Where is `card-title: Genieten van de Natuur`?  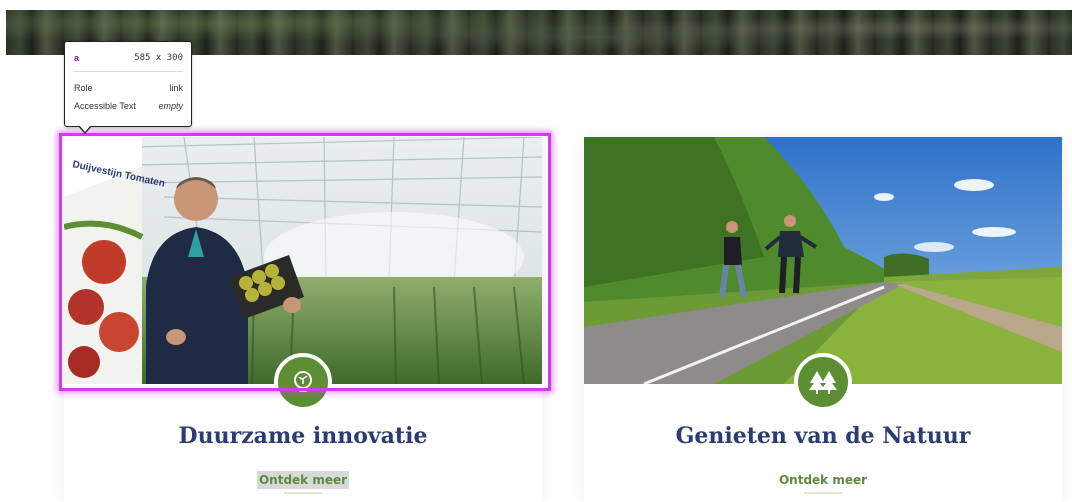
card-title: Genieten van de Natuur is located at coordinates (823, 436).